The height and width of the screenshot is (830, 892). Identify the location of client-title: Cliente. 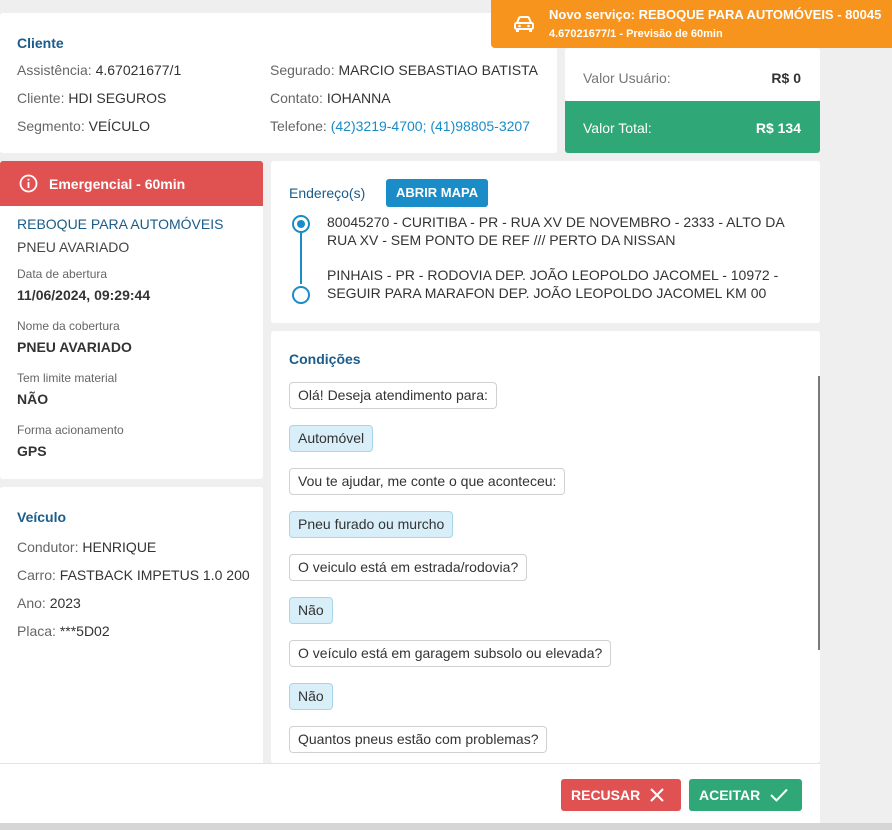
(40, 43).